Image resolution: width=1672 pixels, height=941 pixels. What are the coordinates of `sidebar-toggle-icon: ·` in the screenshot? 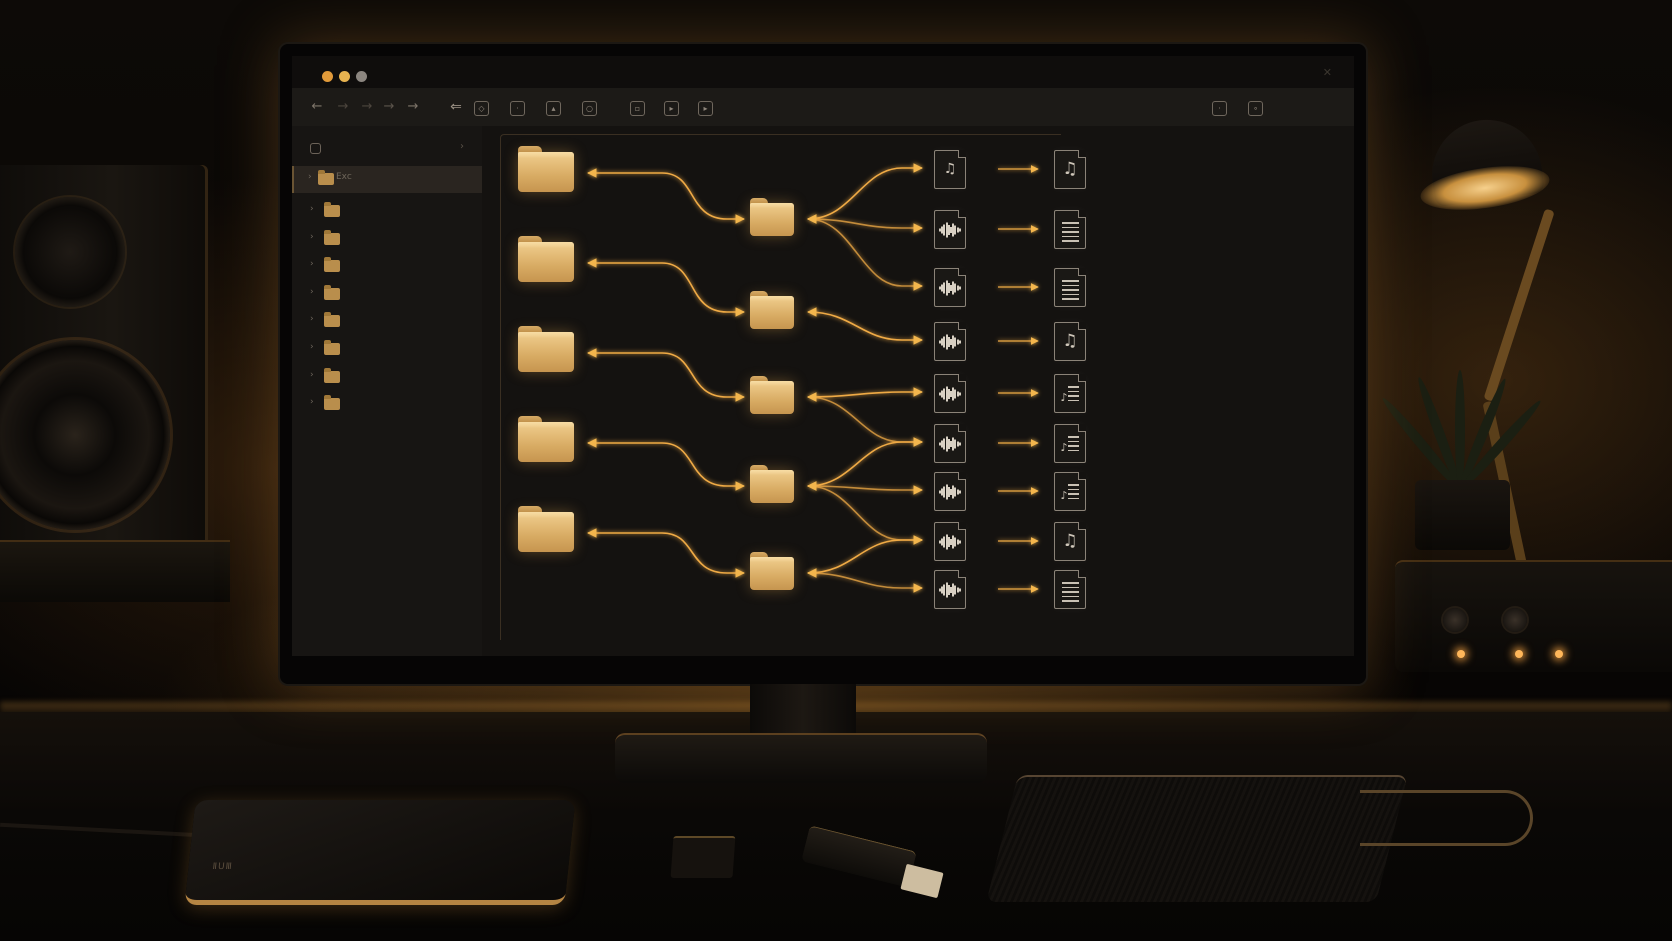 It's located at (1219, 108).